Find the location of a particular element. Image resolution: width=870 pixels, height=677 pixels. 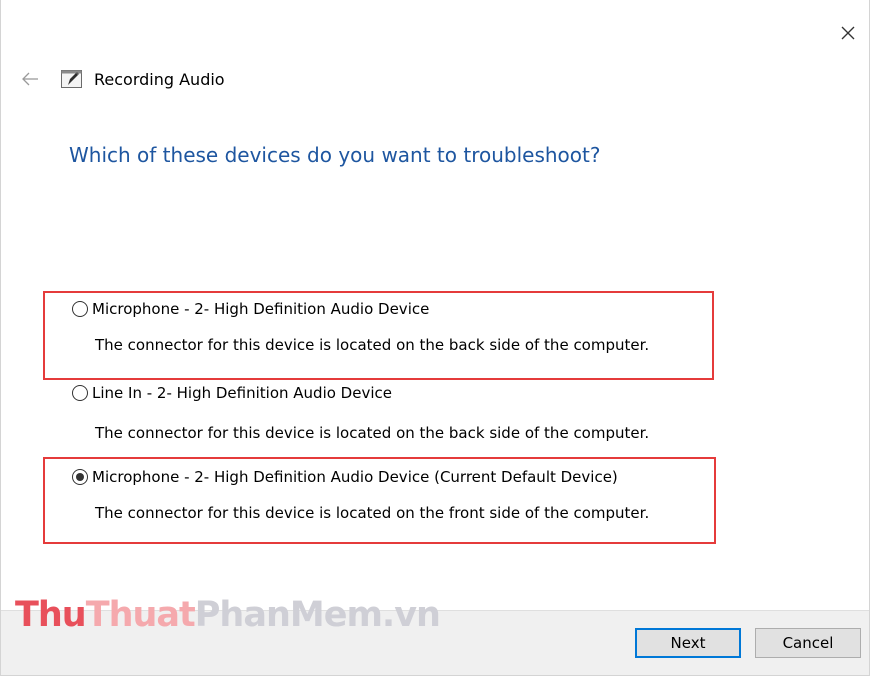

close-icon is located at coordinates (848, 33).